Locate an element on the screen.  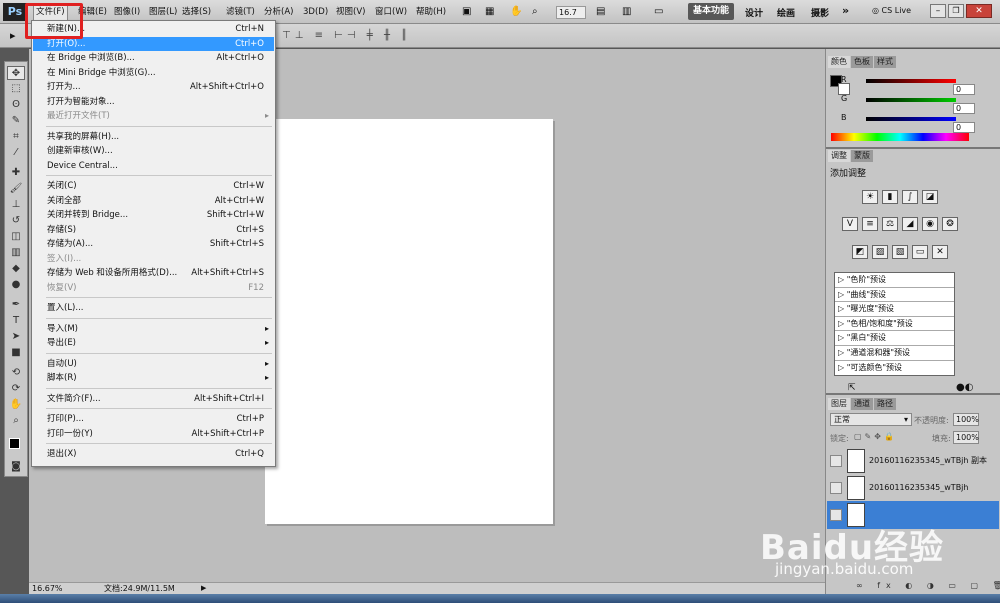
3d-orbit-tool-icon: ⟳ is located at coordinates (16, 389).